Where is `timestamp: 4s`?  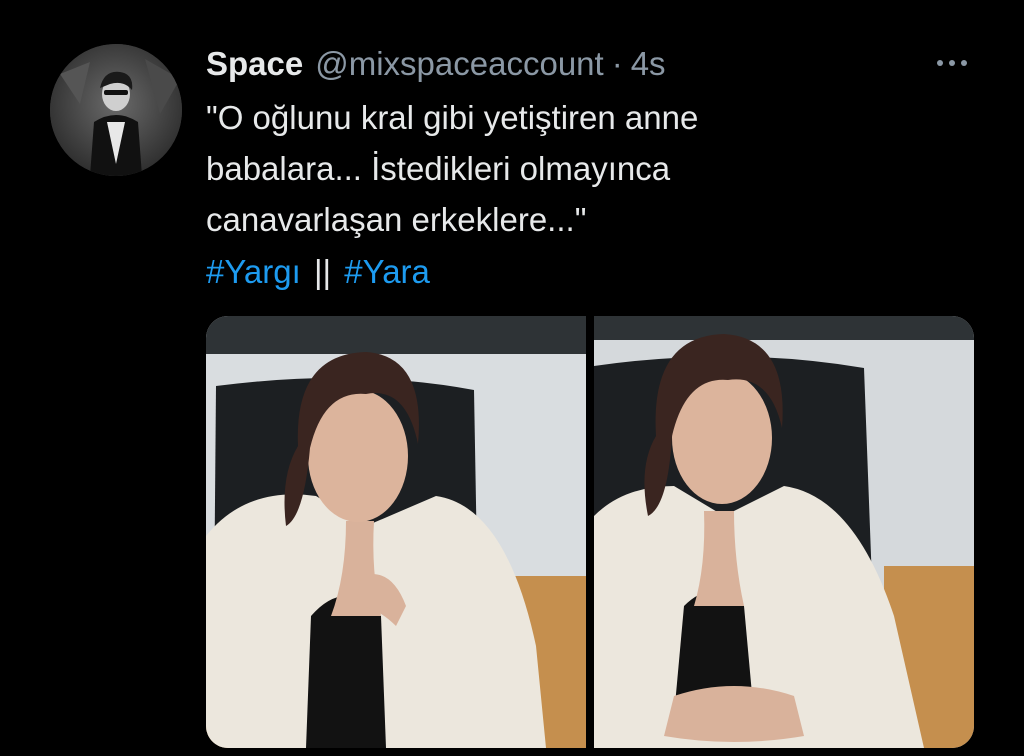
timestamp: 4s is located at coordinates (648, 64).